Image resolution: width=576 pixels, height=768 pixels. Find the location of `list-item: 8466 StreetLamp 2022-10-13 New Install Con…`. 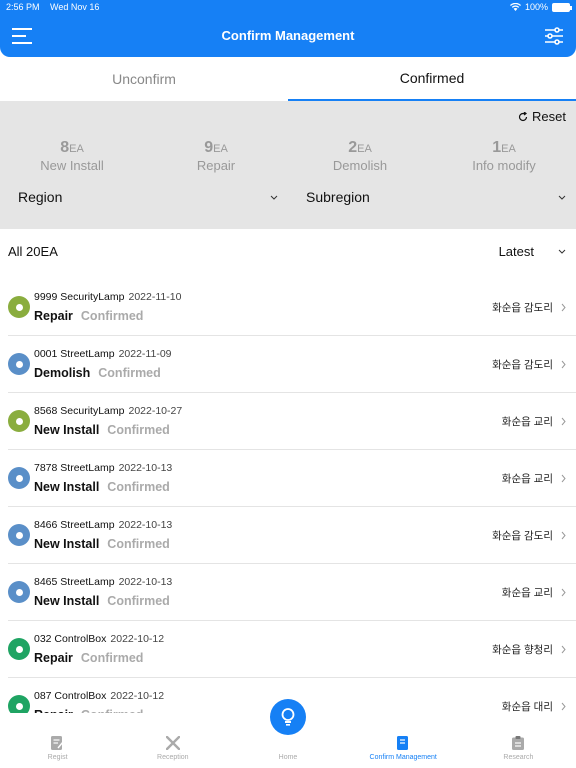

list-item: 8466 StreetLamp 2022-10-13 New Install Con… is located at coordinates (292, 535).